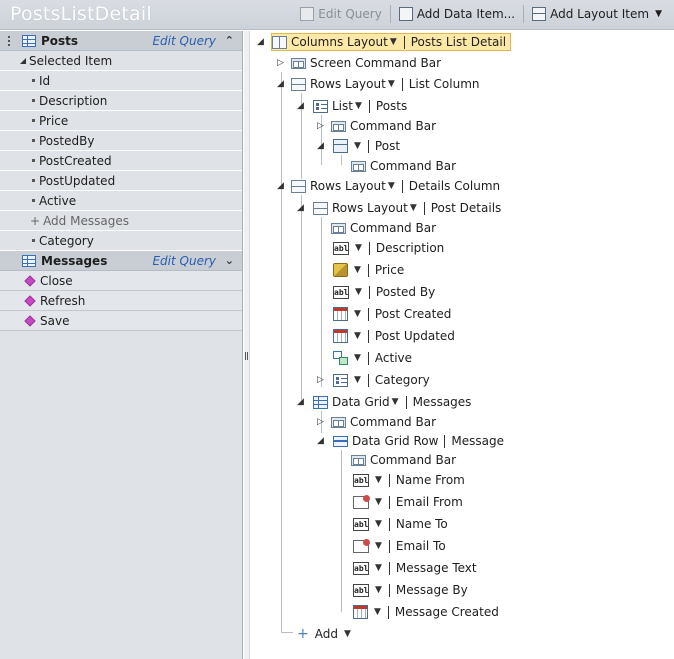  I want to click on tree-node-posts-list: List ▼ Posts, so click(360, 106).